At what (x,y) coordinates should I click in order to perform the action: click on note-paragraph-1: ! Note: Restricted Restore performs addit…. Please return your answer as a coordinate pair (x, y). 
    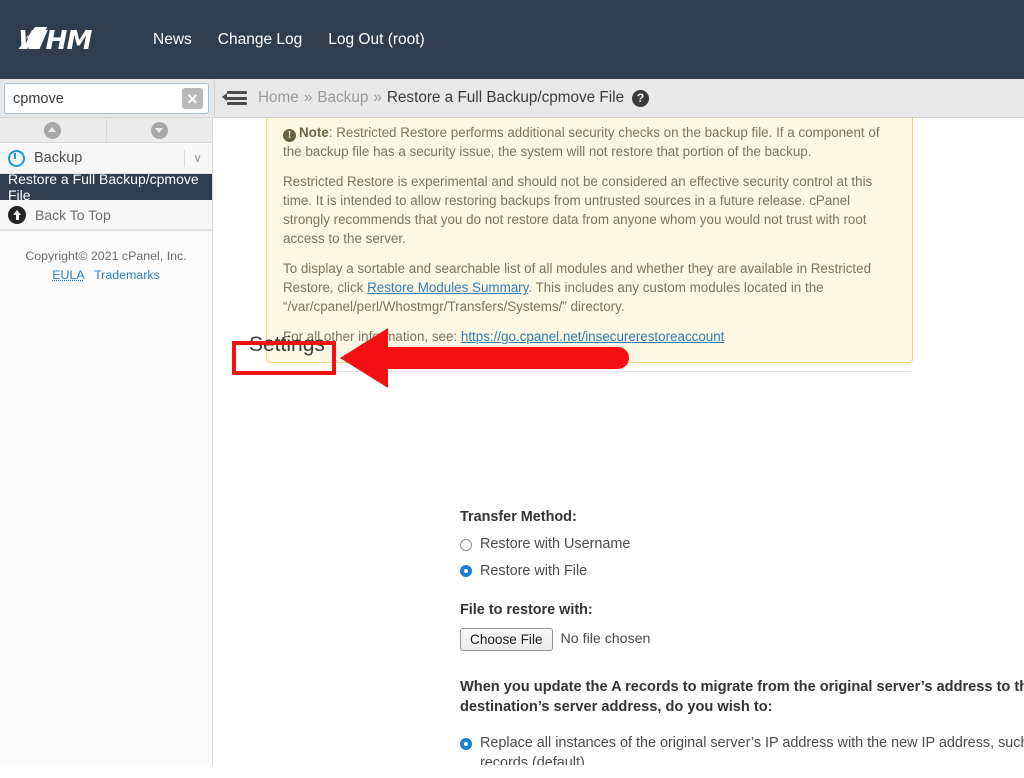
    Looking at the image, I should click on (589, 142).